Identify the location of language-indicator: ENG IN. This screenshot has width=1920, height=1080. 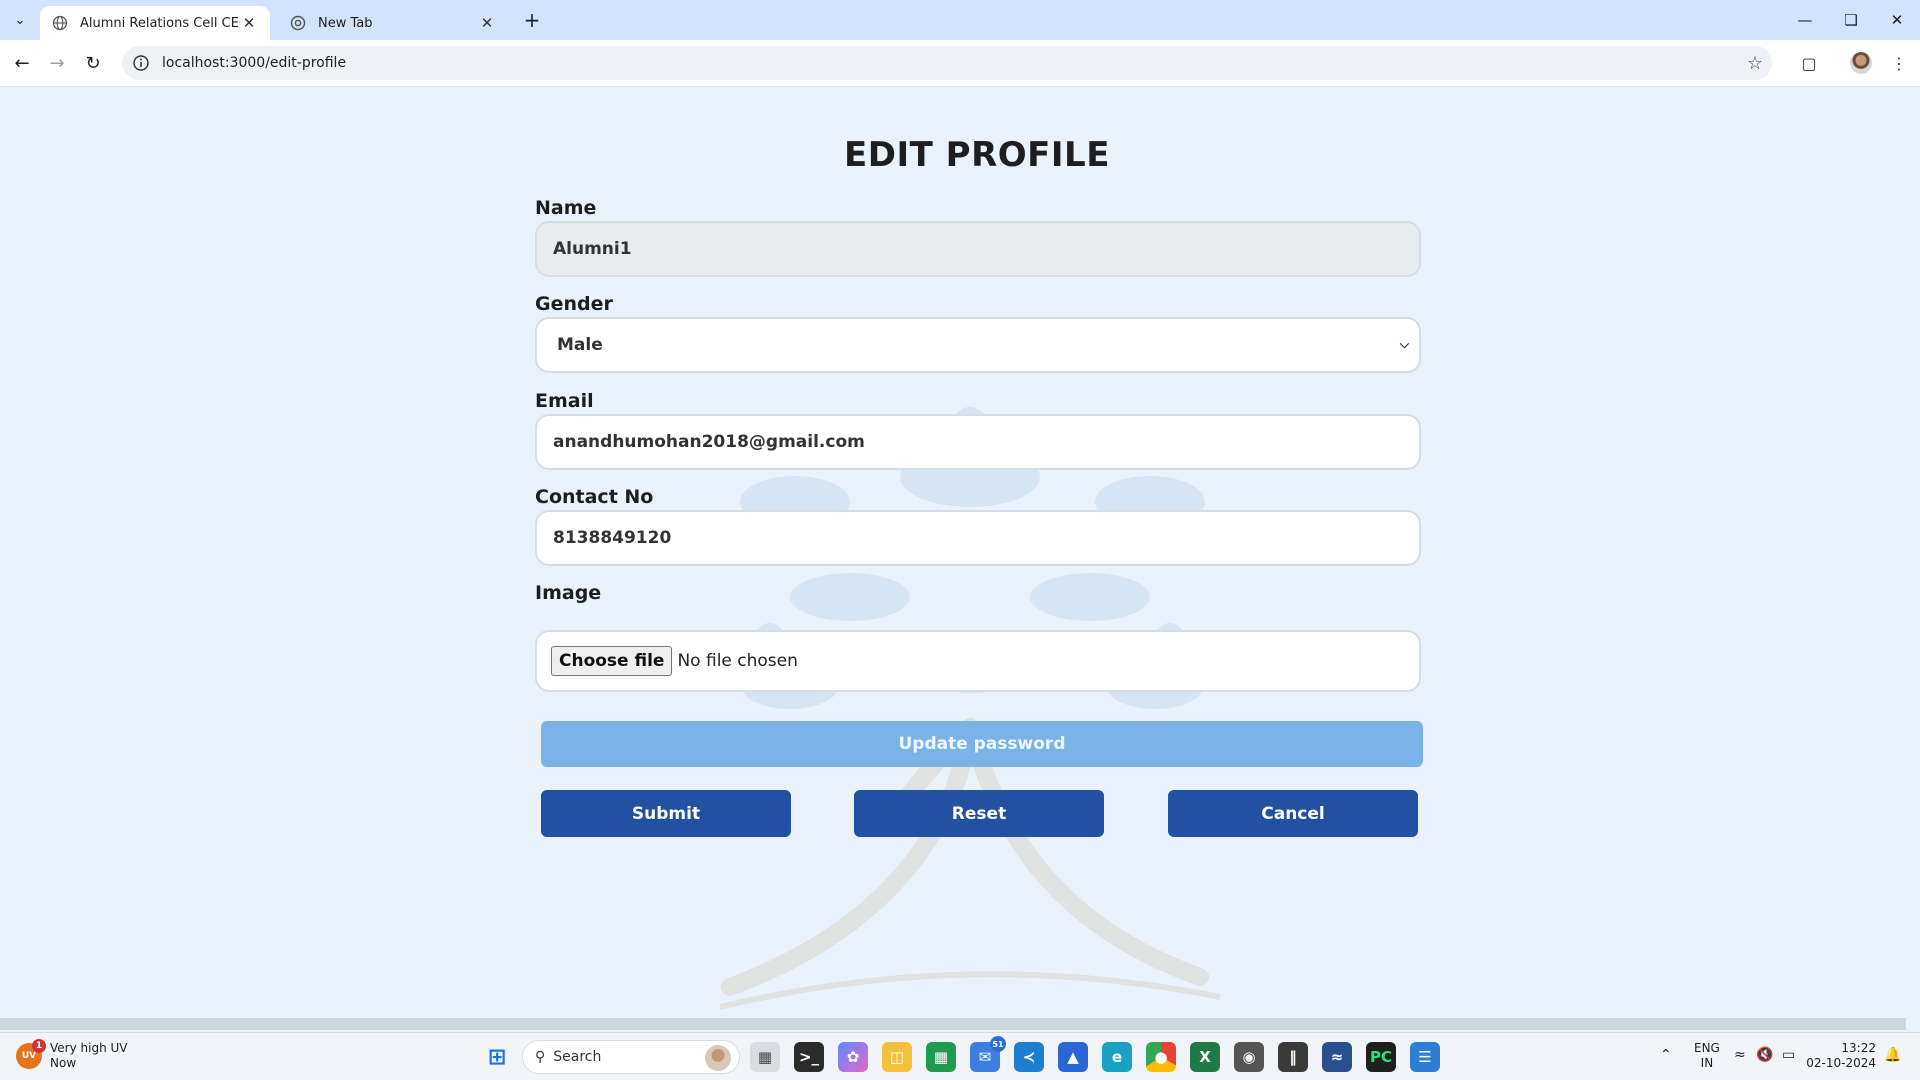
(1707, 1056).